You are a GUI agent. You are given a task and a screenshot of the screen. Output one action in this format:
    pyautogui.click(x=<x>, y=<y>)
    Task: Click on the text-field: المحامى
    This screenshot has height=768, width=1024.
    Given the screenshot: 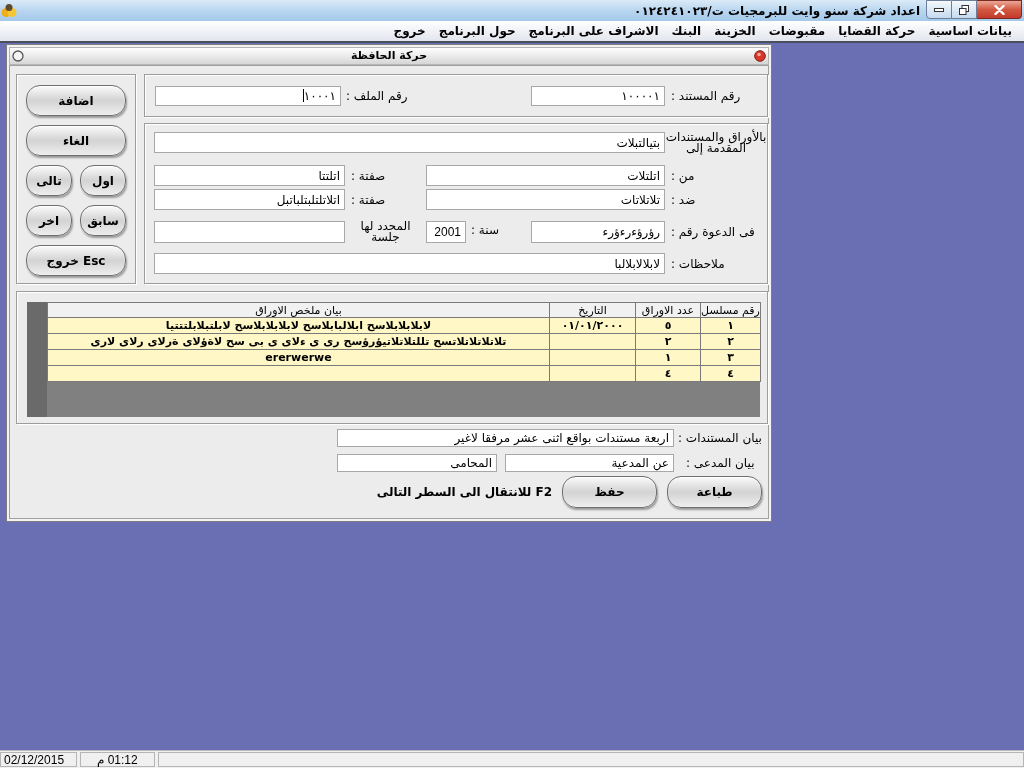 What is the action you would take?
    pyautogui.click(x=417, y=463)
    